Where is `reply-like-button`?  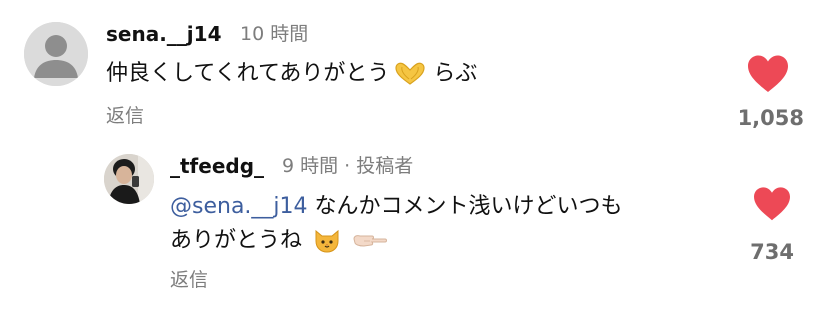
reply-like-button is located at coordinates (772, 204).